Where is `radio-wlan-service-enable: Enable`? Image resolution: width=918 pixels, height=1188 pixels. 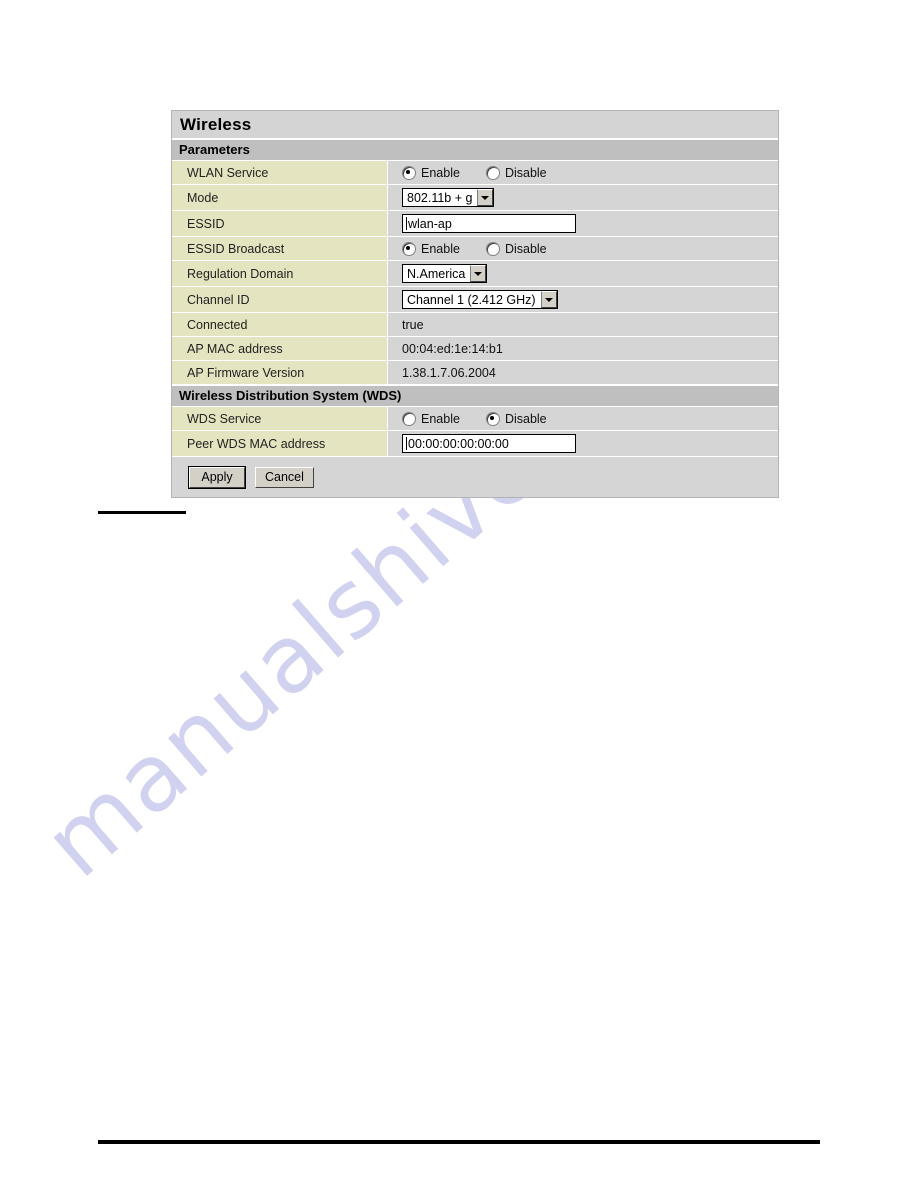 radio-wlan-service-enable: Enable is located at coordinates (431, 172).